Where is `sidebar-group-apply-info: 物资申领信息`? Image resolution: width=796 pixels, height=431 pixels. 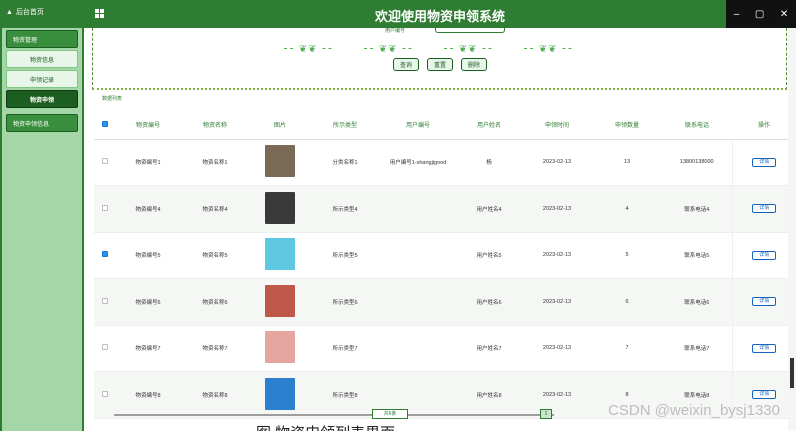
sidebar-group-apply-info: 物资申领信息 is located at coordinates (42, 123).